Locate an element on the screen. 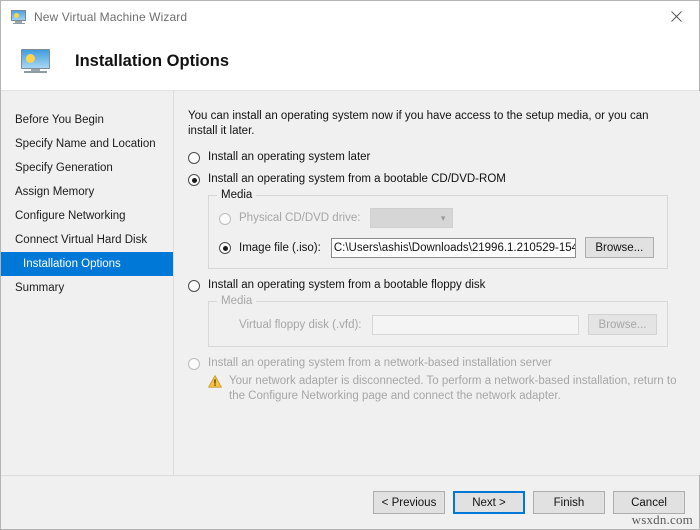 This screenshot has width=700, height=530. radio-install-from-network is located at coordinates (194, 364).